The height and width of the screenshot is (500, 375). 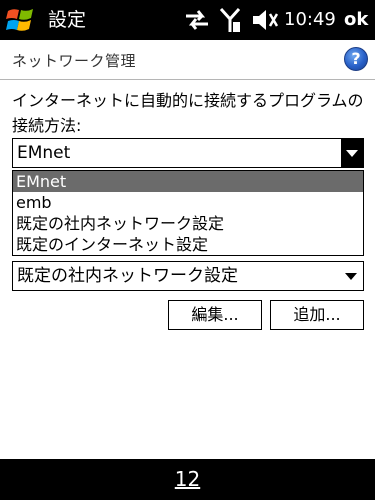 I want to click on dropdown-option-default-work: 既定の社内ネットワーク設定, so click(x=188, y=223).